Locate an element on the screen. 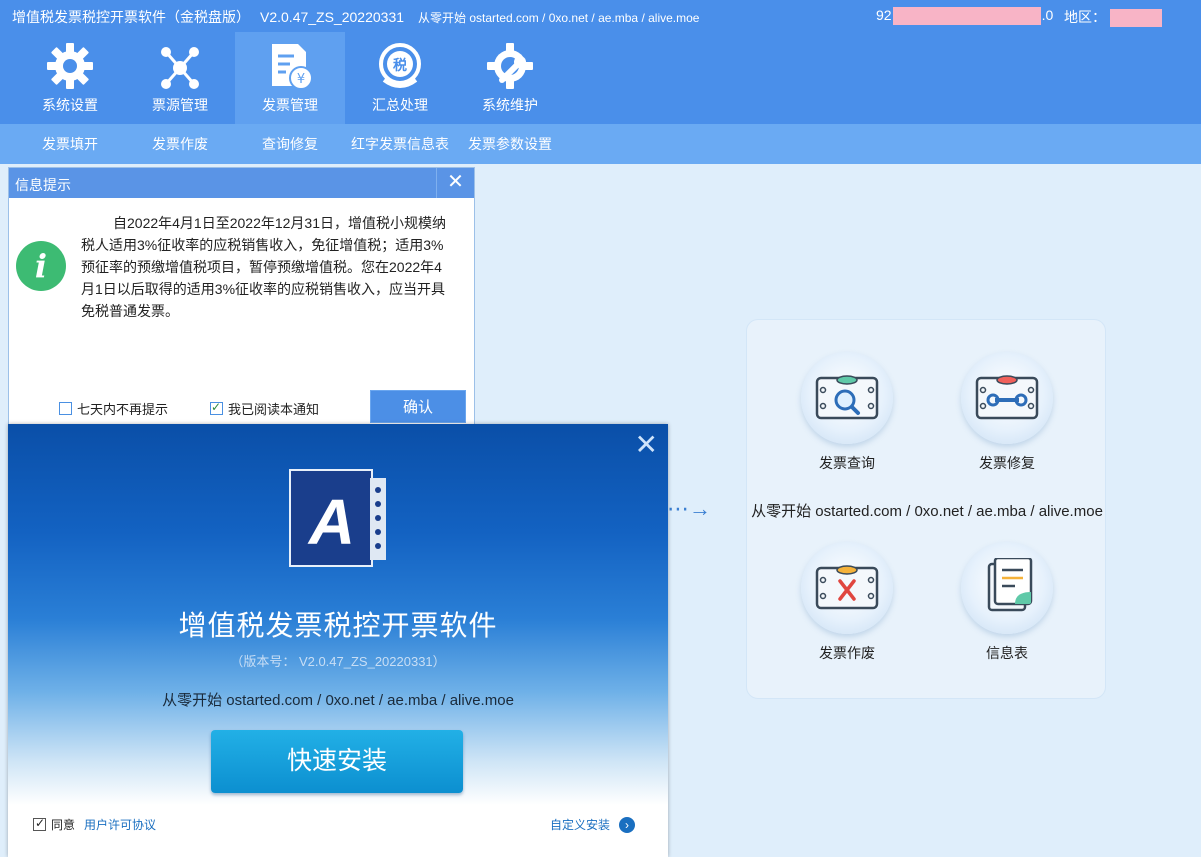 The height and width of the screenshot is (857, 1201). custom-install-link: 自定义安装 › is located at coordinates (593, 824).